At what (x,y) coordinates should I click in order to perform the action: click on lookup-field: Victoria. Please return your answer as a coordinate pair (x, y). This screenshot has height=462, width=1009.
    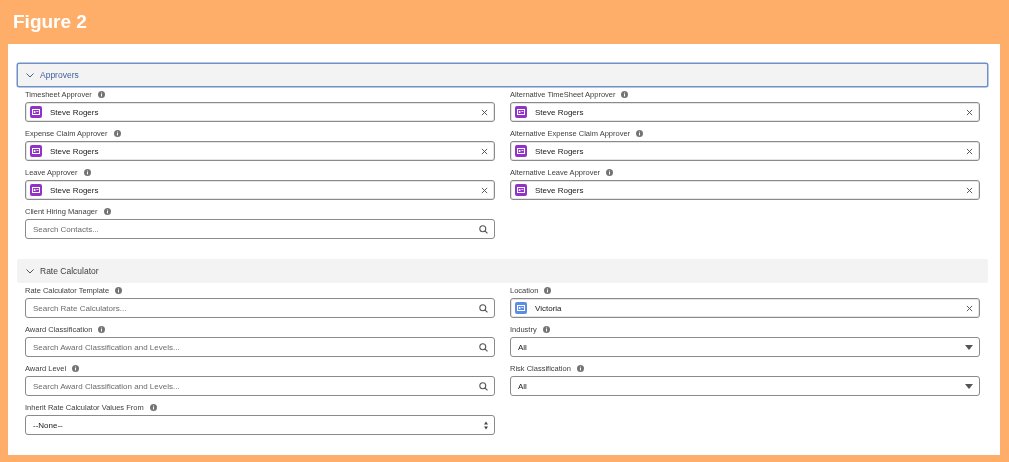
    Looking at the image, I should click on (745, 308).